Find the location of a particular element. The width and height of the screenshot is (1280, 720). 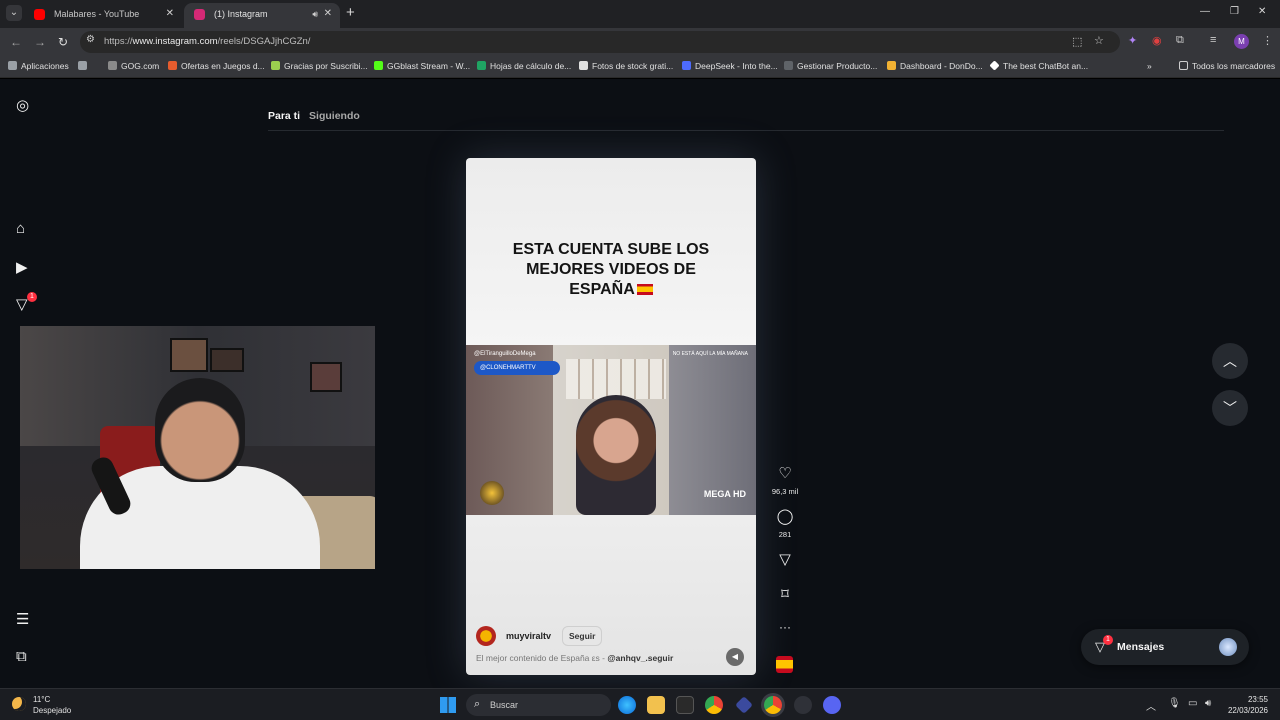

like-heart-icon: ♡ is located at coordinates (785, 473).